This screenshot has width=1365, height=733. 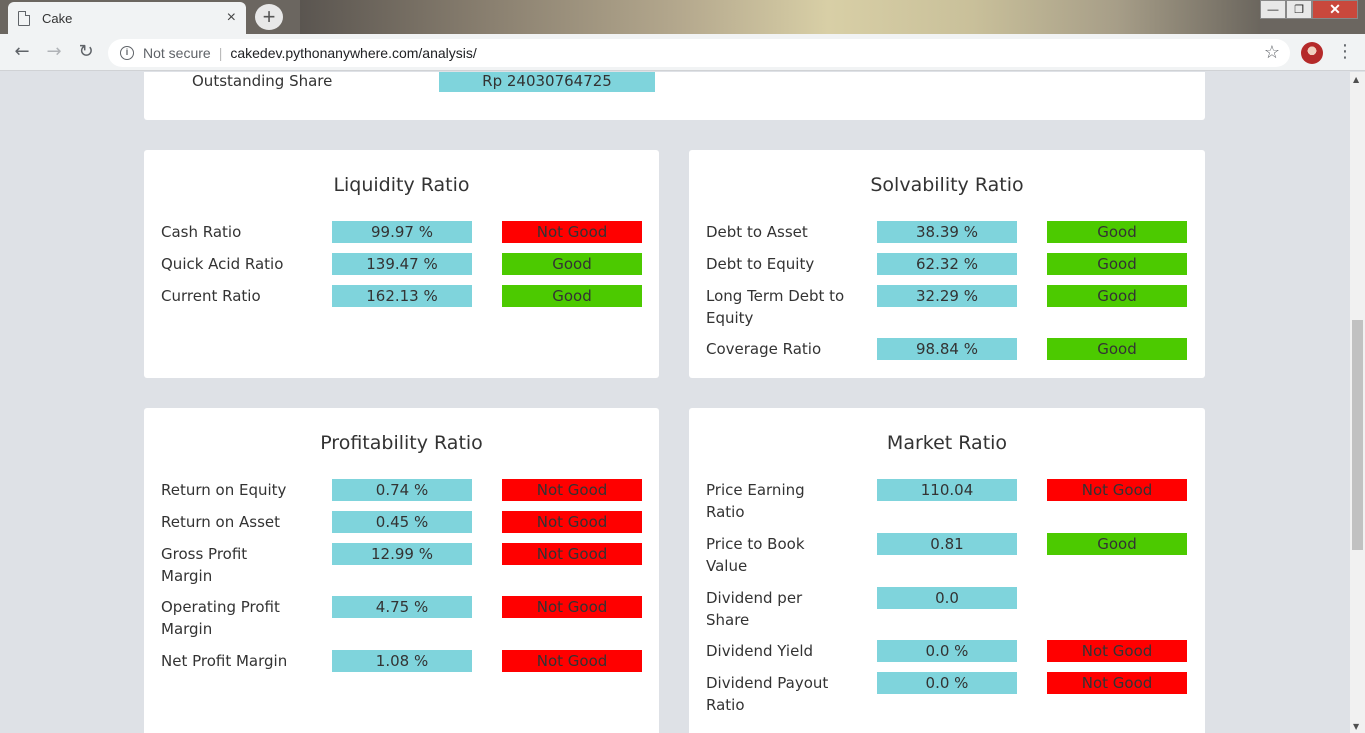 I want to click on ratio-label: Quick Acid Ratio, so click(x=222, y=264).